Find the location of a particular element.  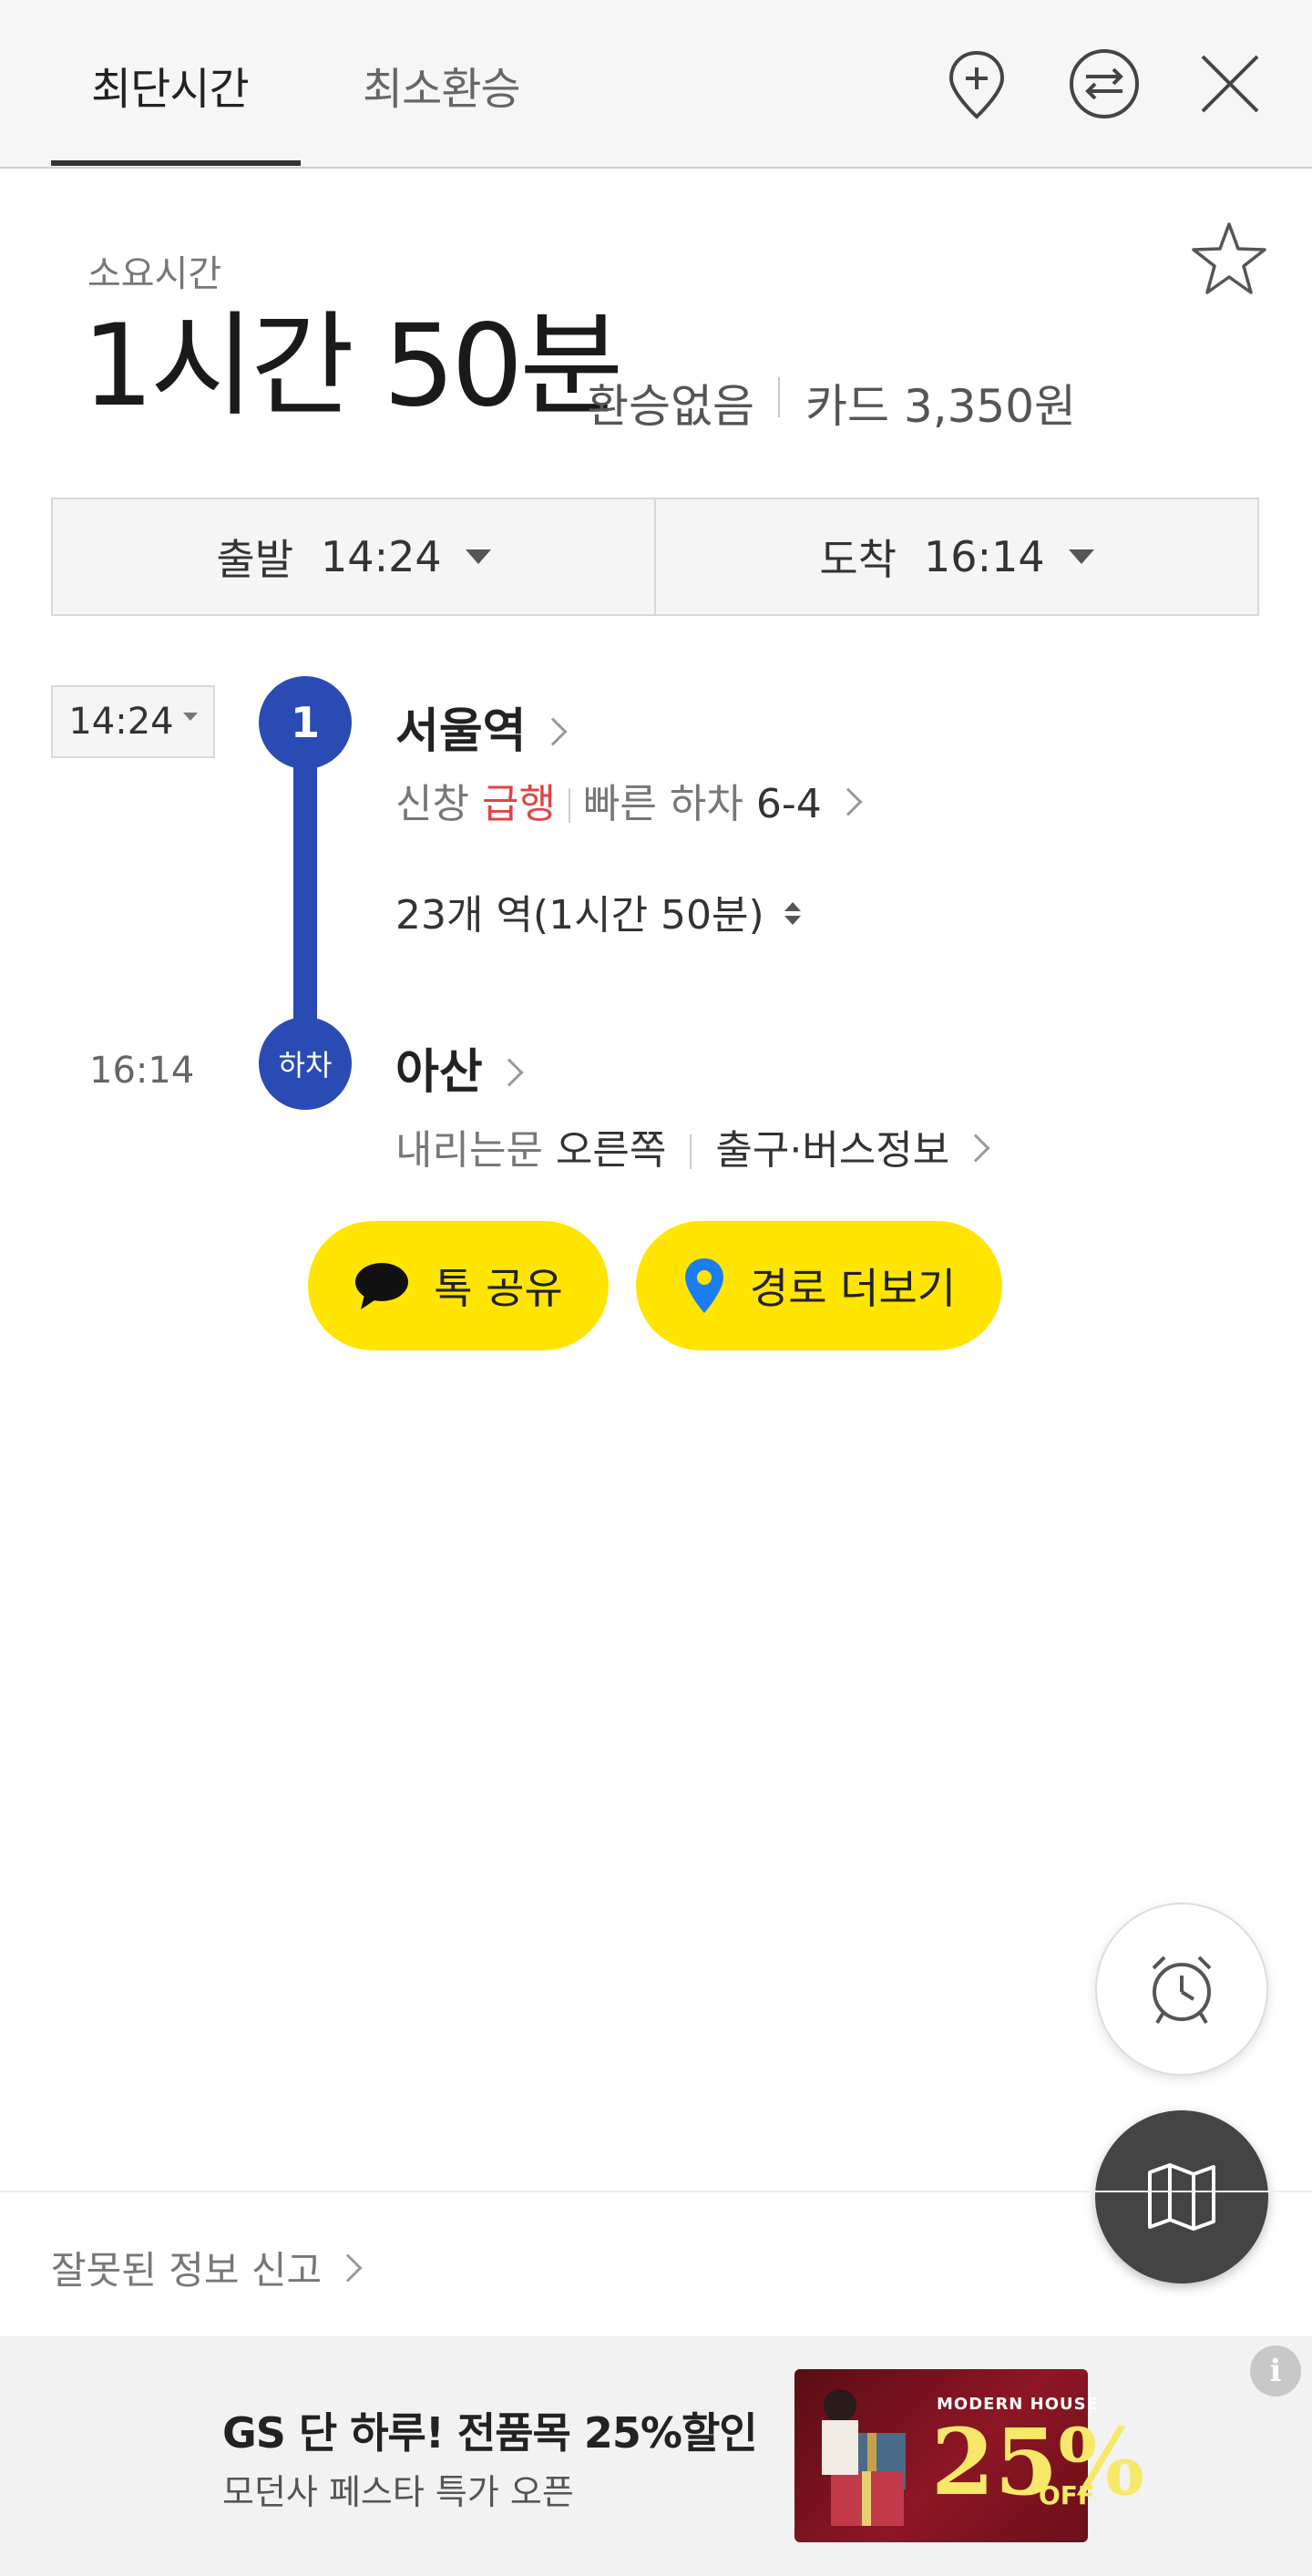

duration-label: 소요시간 is located at coordinates (154, 274).